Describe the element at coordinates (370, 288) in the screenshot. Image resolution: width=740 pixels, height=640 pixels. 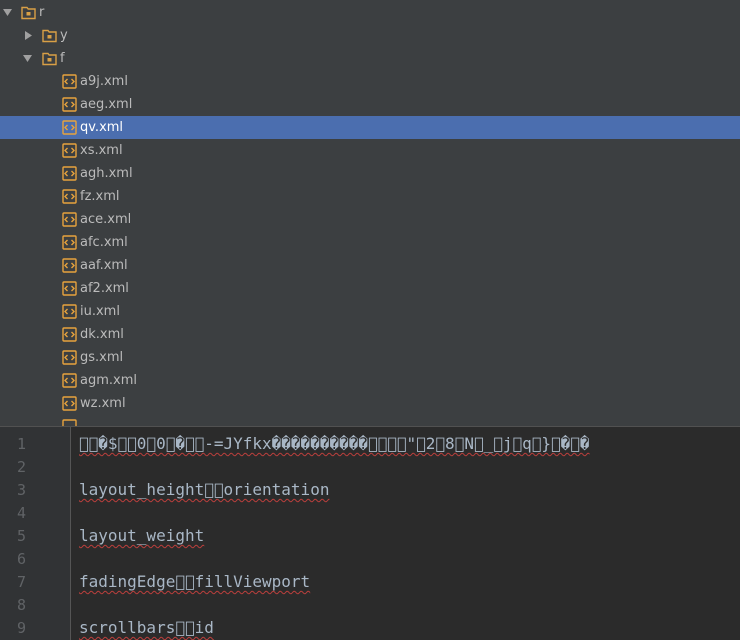
I see `tree-file-item: af2.xml` at that location.